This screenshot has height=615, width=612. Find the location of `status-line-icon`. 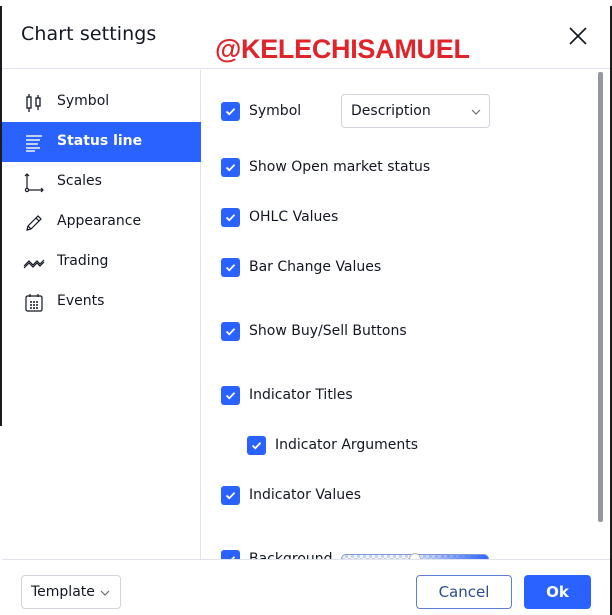

status-line-icon is located at coordinates (34, 143).